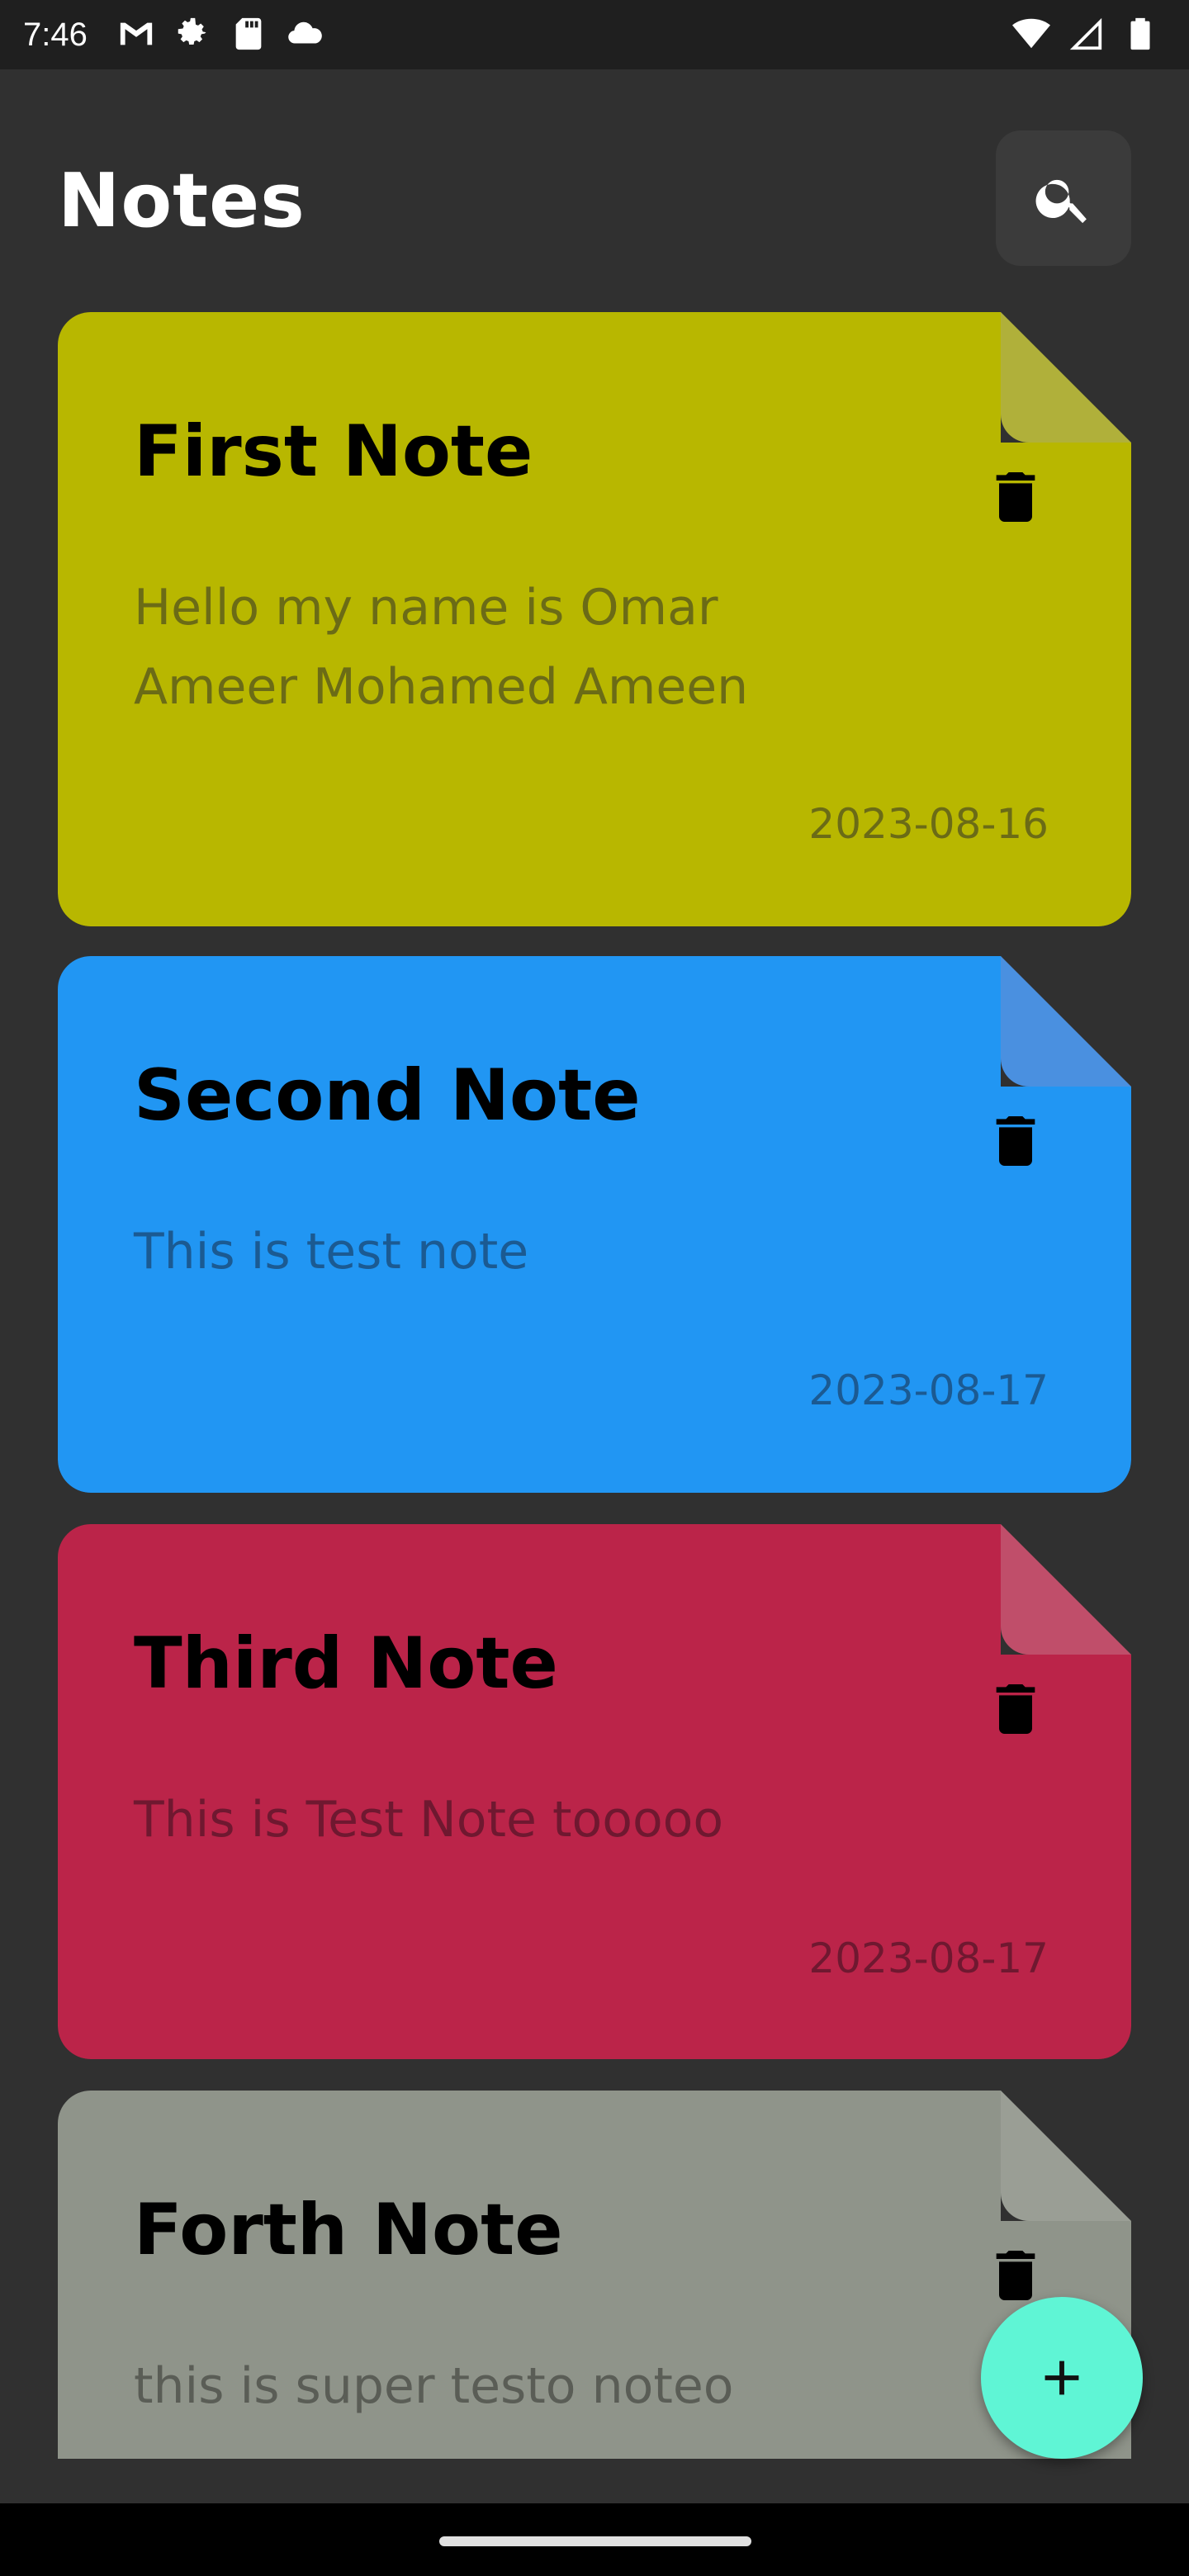 The height and width of the screenshot is (2576, 1189). I want to click on note-title: Third Note, so click(346, 1663).